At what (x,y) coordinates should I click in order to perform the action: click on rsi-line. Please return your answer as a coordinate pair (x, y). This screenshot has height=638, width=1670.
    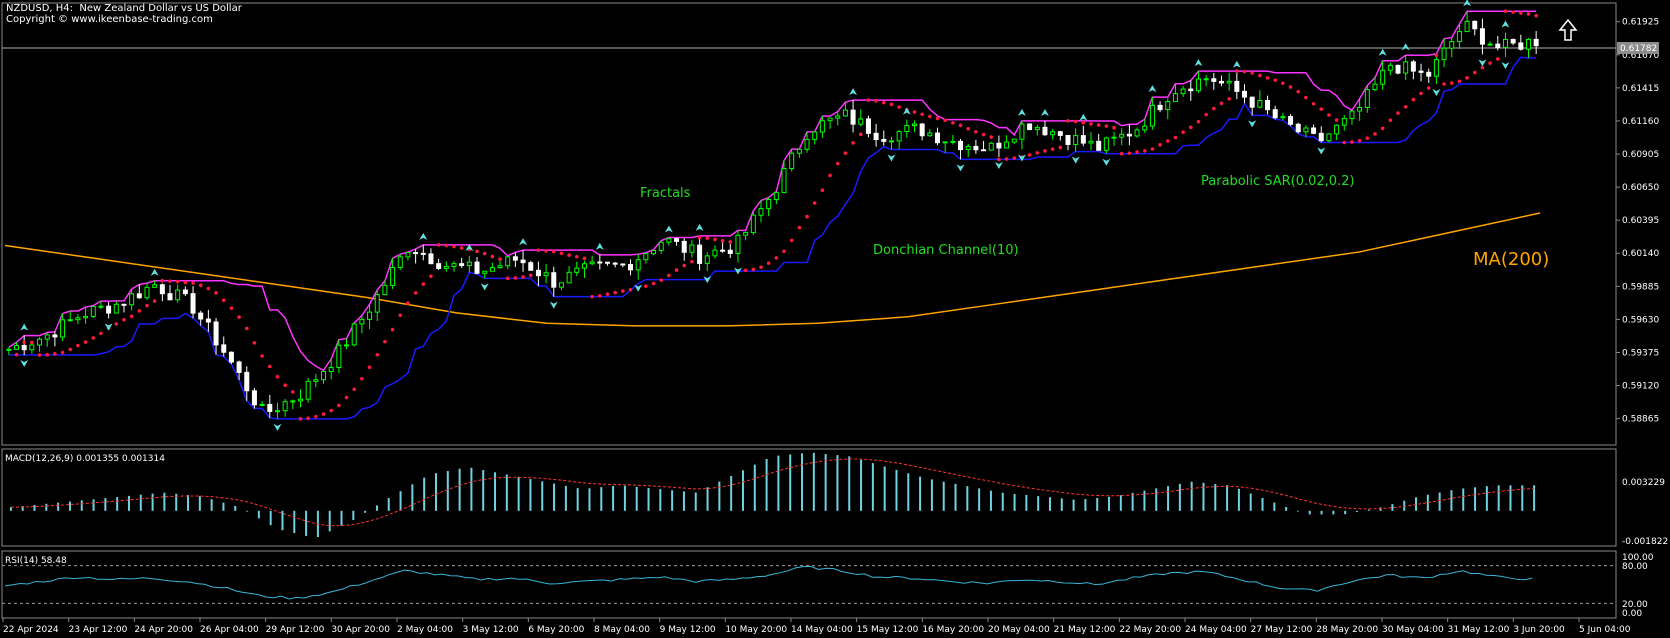
    Looking at the image, I should click on (768, 582).